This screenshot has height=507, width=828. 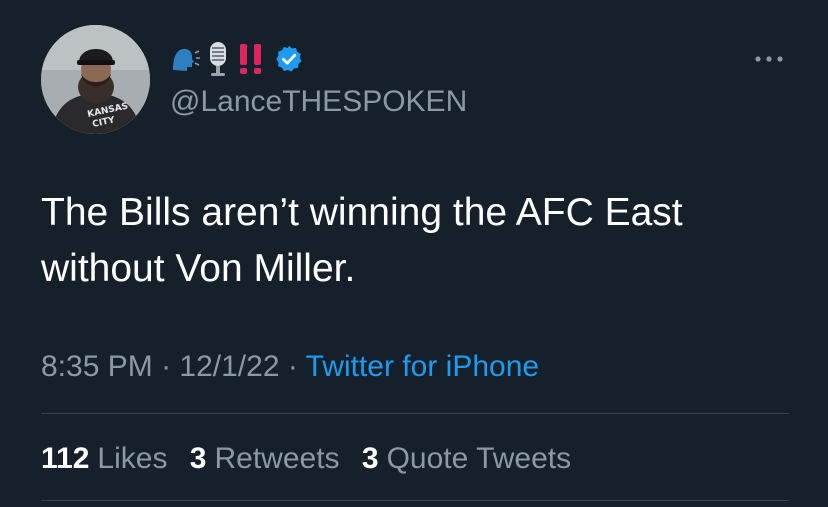 I want to click on tweet-date: 12/1/22, so click(x=229, y=366).